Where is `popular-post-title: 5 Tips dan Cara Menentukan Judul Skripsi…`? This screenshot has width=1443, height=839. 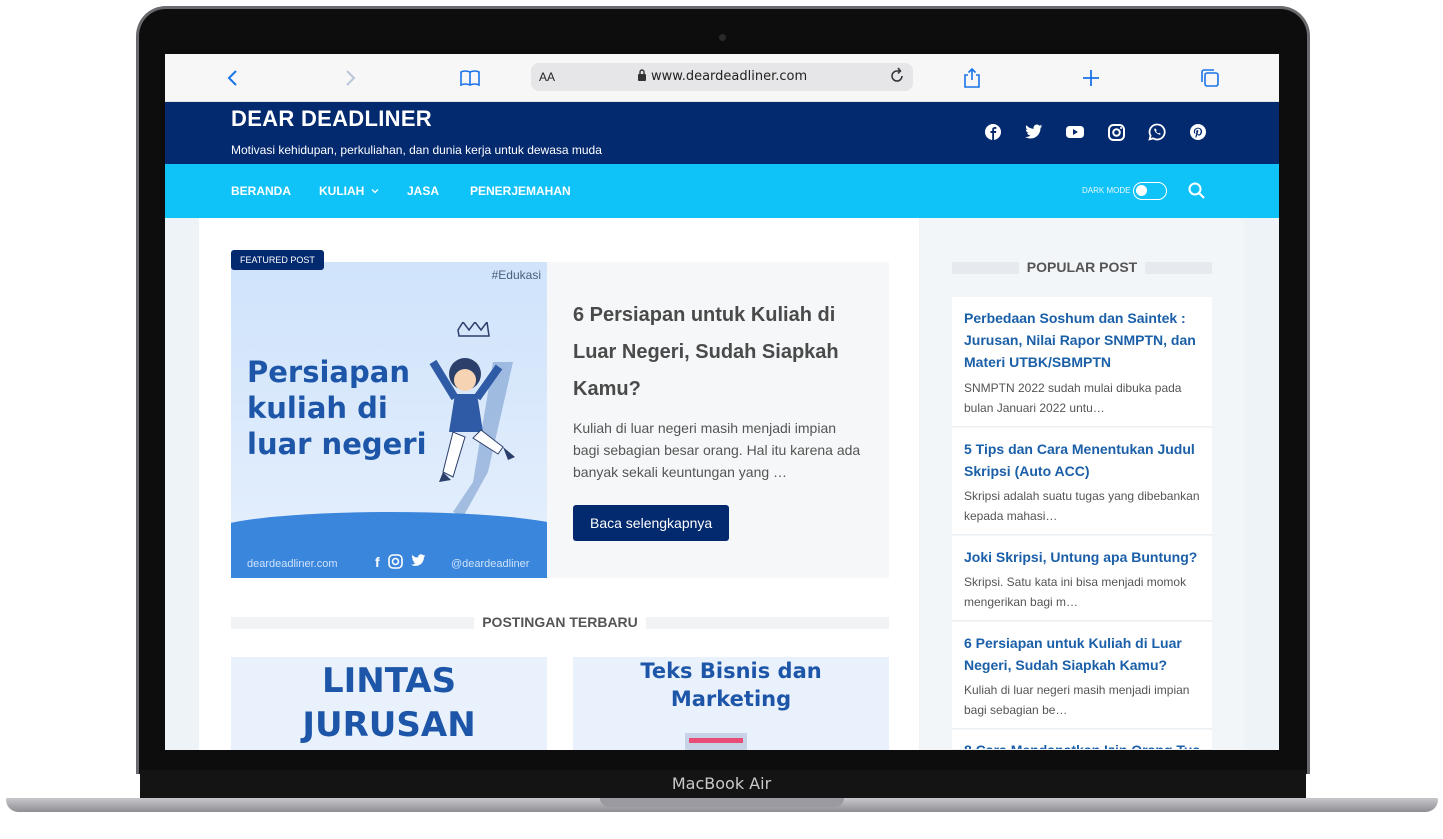
popular-post-title: 5 Tips dan Cara Menentukan Judul Skripsi… is located at coordinates (1084, 460).